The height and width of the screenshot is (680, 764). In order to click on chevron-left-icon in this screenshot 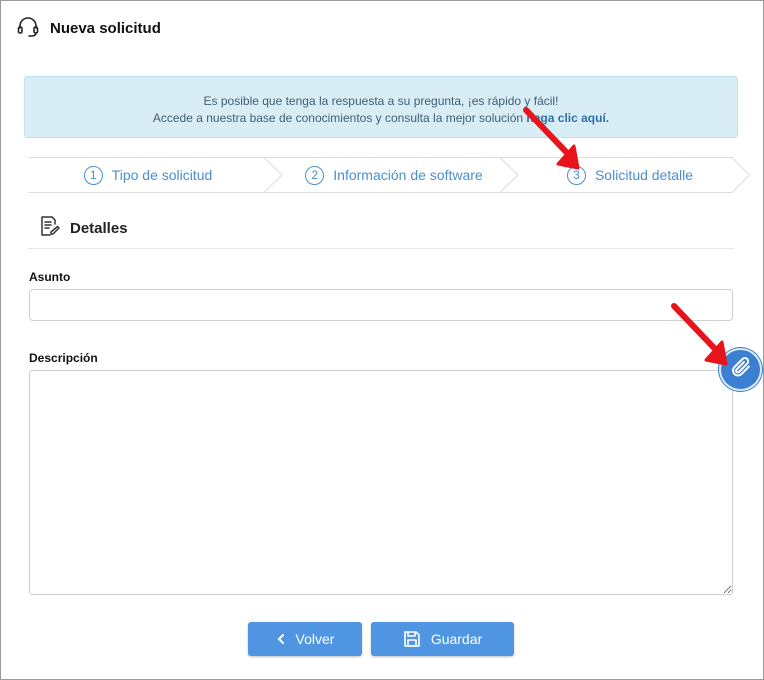, I will do `click(281, 639)`.